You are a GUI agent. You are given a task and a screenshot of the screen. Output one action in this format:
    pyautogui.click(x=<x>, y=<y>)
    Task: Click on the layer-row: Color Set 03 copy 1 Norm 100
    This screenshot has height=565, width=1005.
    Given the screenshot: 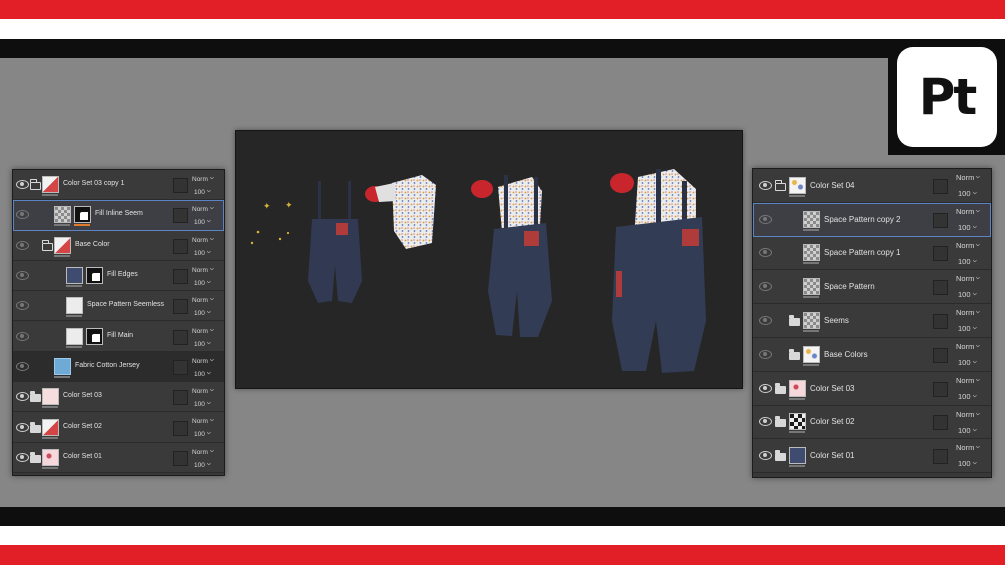 What is the action you would take?
    pyautogui.click(x=118, y=185)
    